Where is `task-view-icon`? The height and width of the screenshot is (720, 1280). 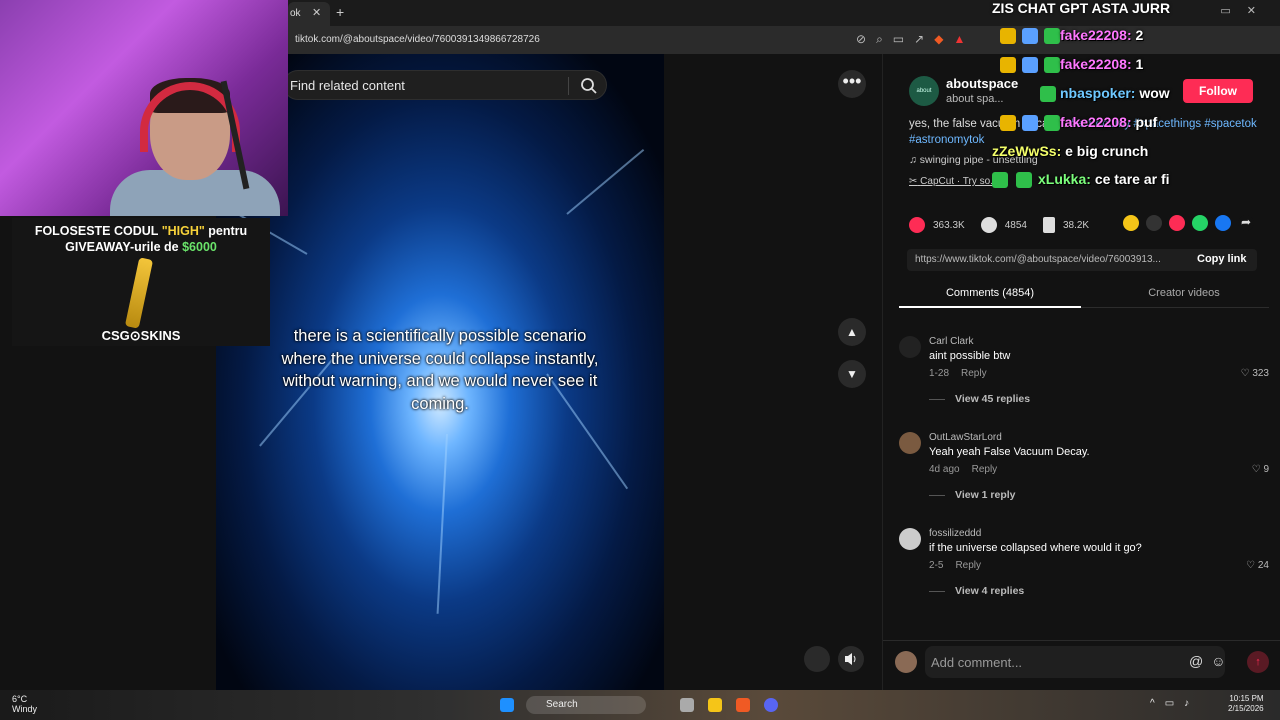
task-view-icon is located at coordinates (687, 705).